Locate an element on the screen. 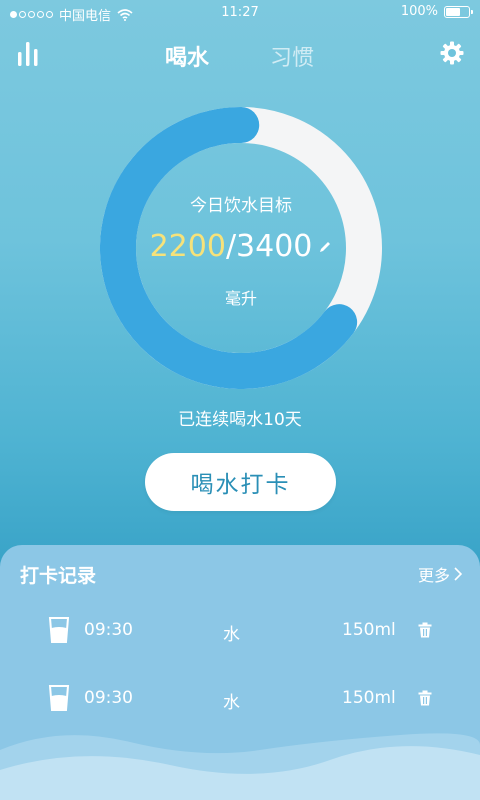 This screenshot has width=480, height=800. more-link: 更多 is located at coordinates (440, 574).